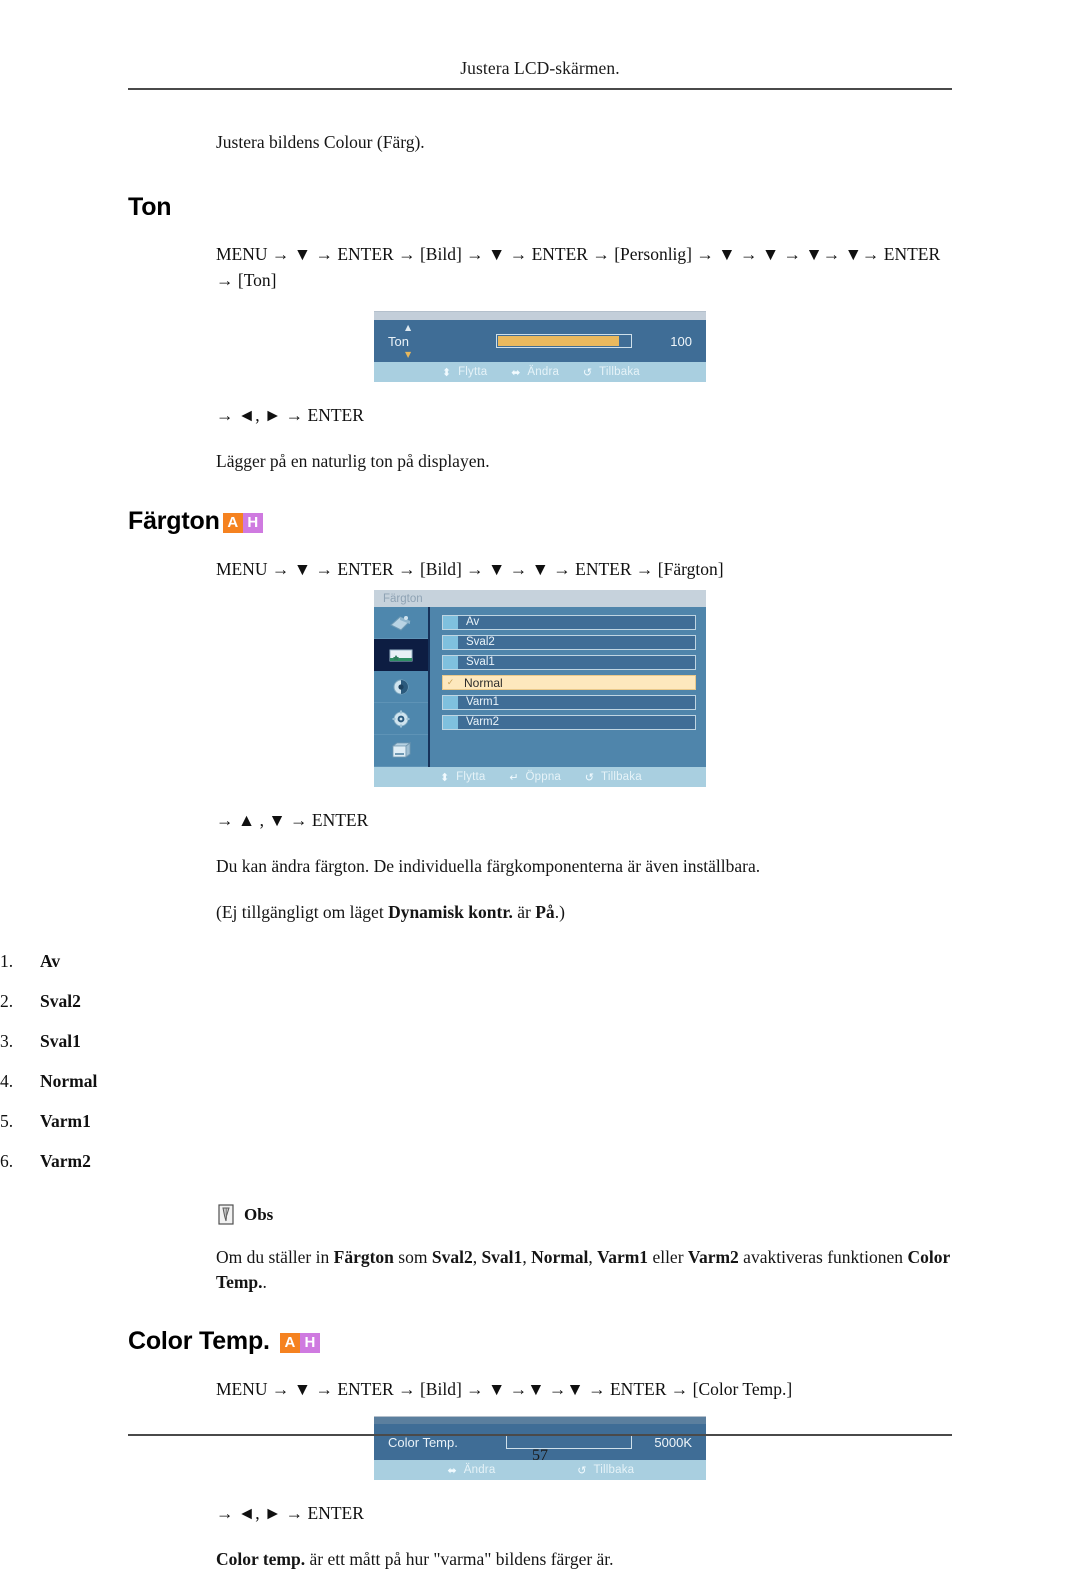 The image size is (1080, 1572). I want to click on osd-ton-value: 100, so click(681, 341).